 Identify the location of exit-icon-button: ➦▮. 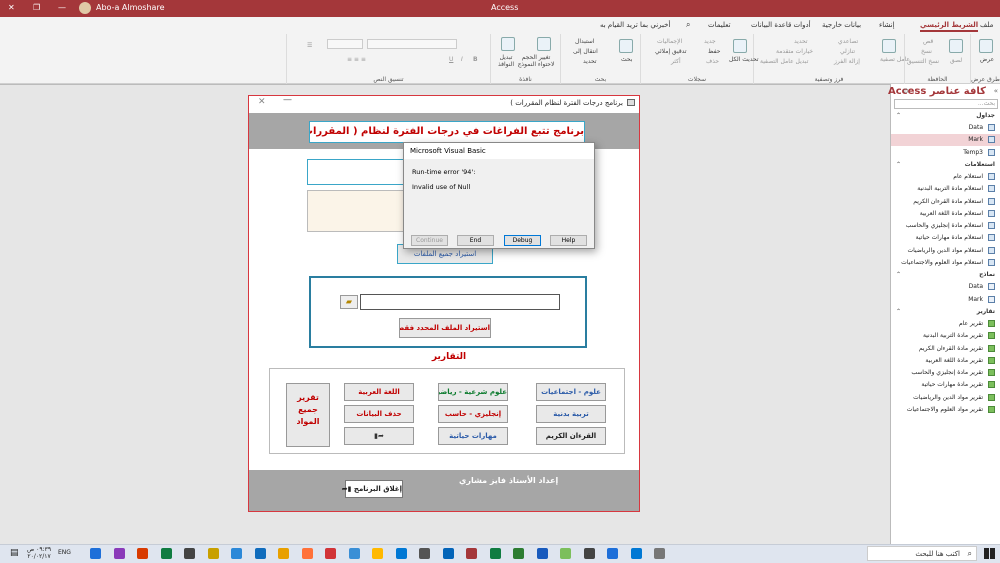
(379, 436).